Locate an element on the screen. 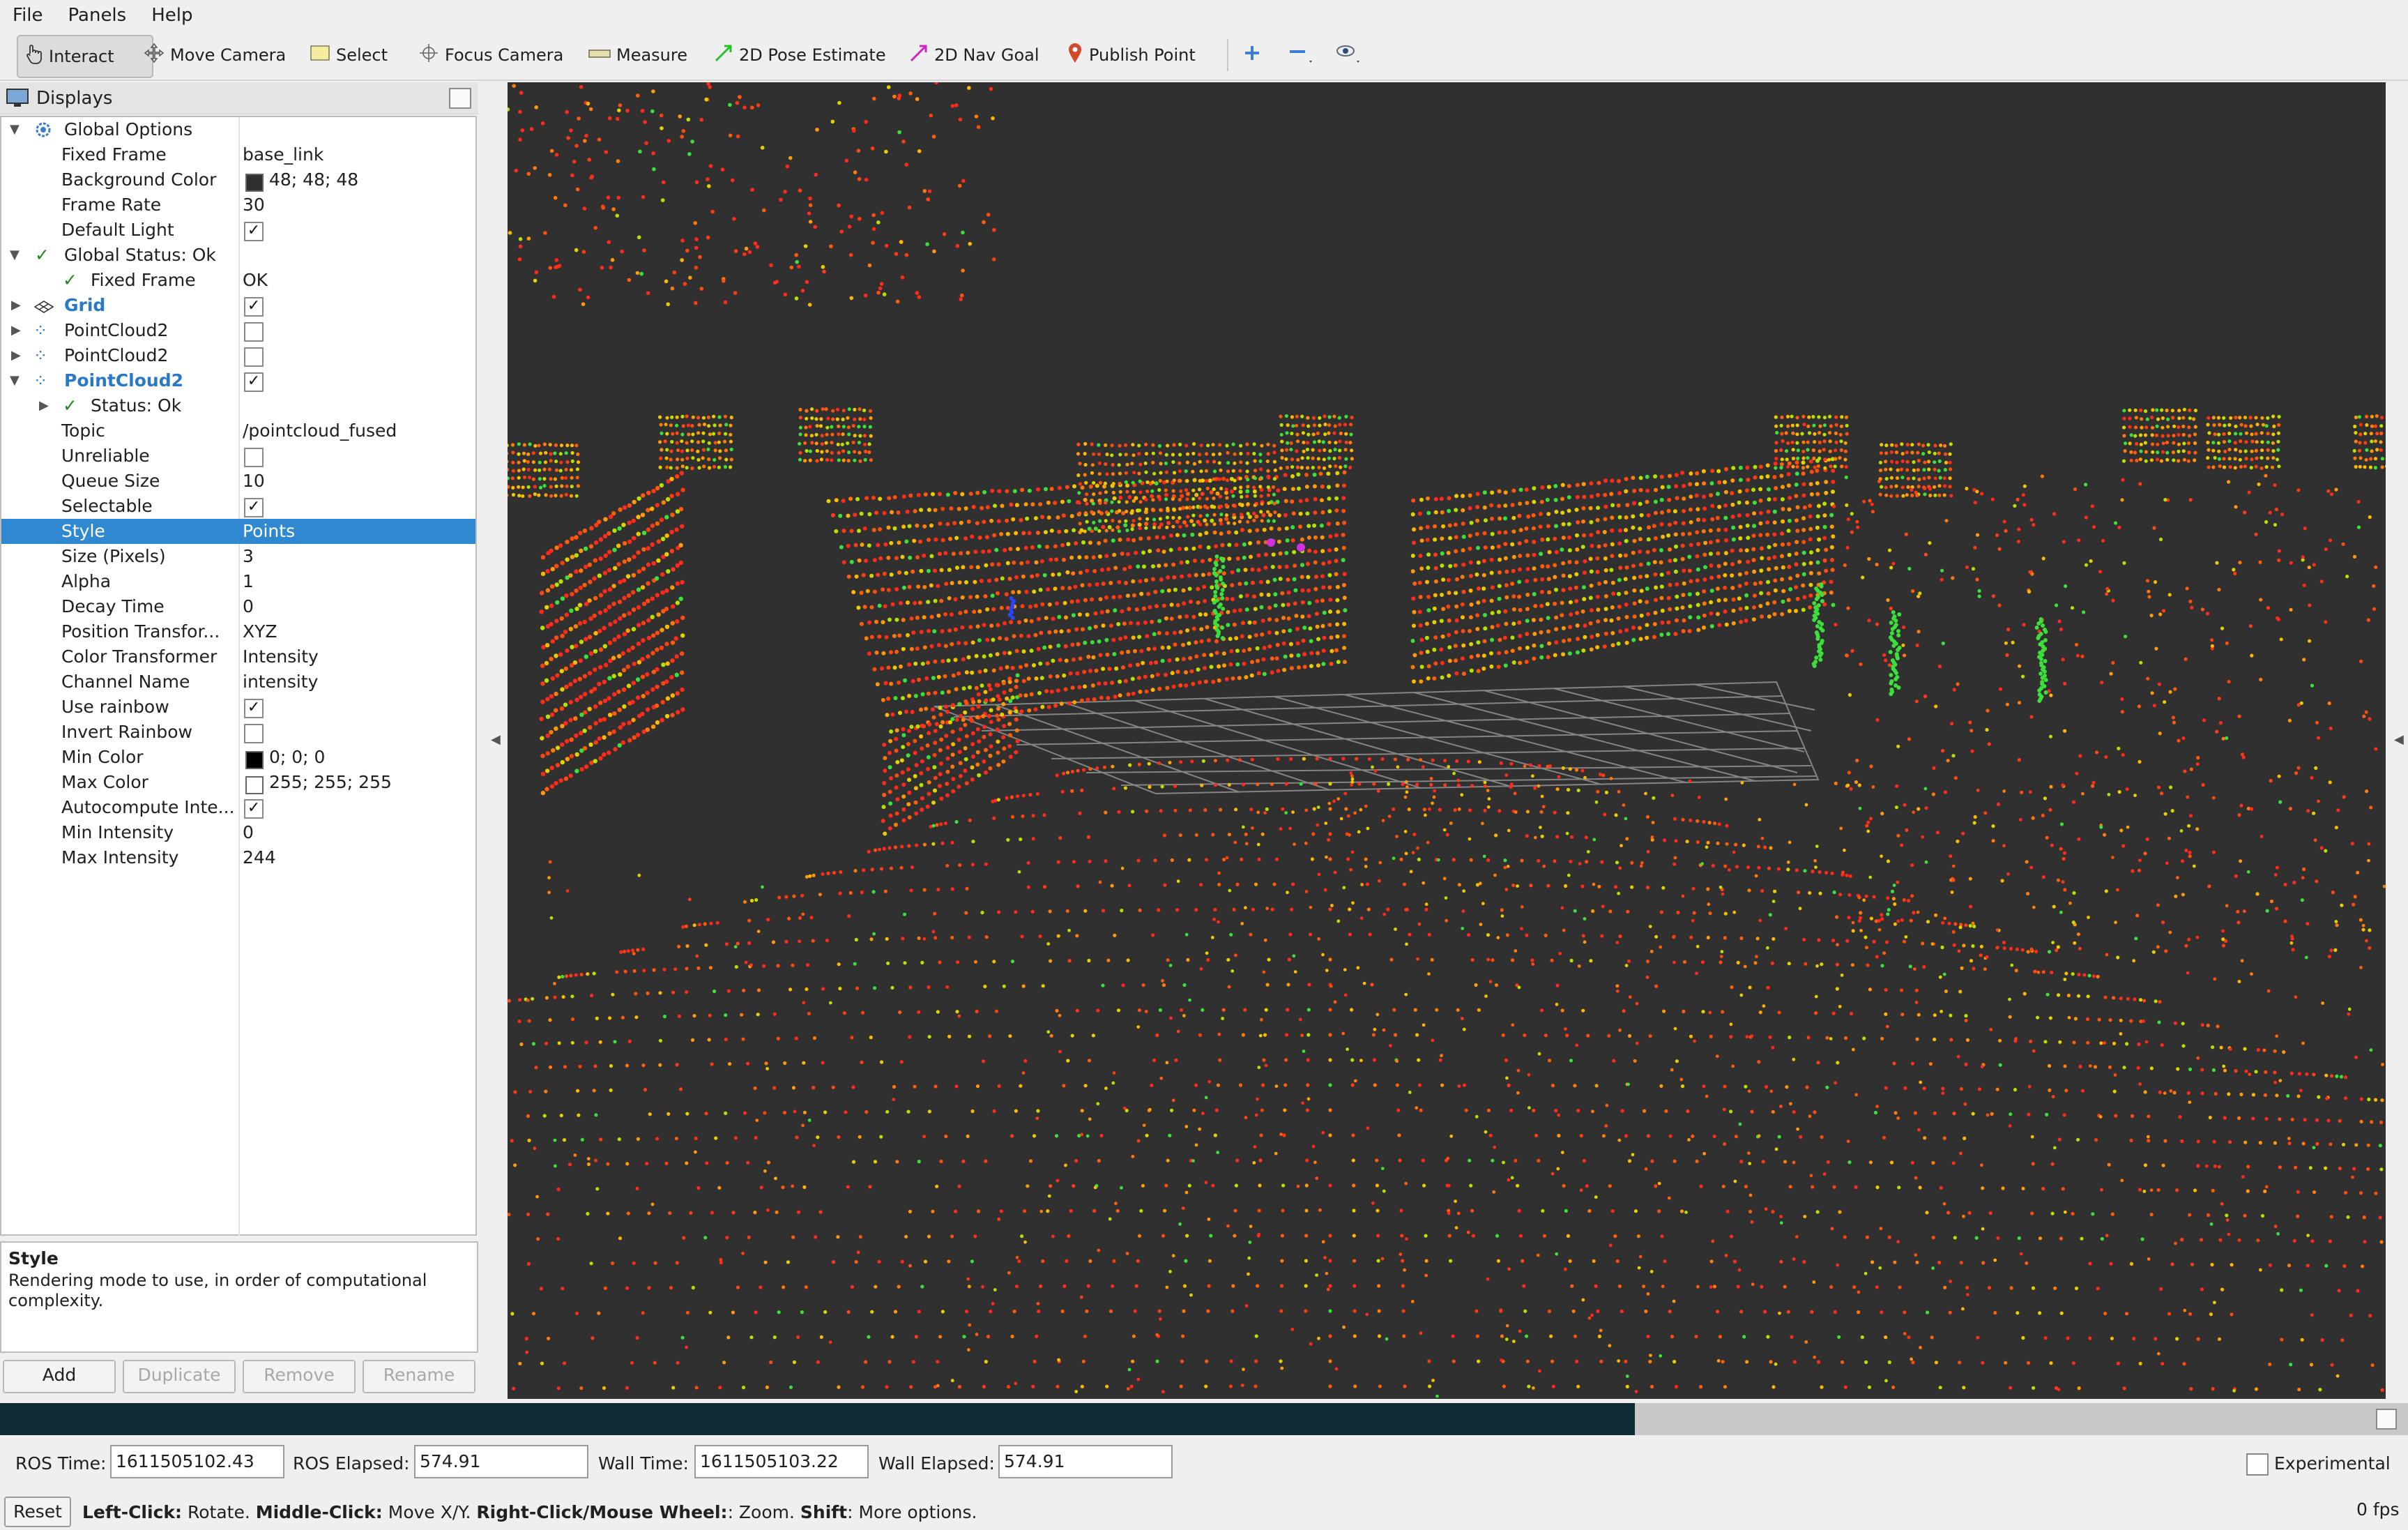 The width and height of the screenshot is (2408, 1530). nav-goal-tool-button: 2D Nav Goal is located at coordinates (974, 55).